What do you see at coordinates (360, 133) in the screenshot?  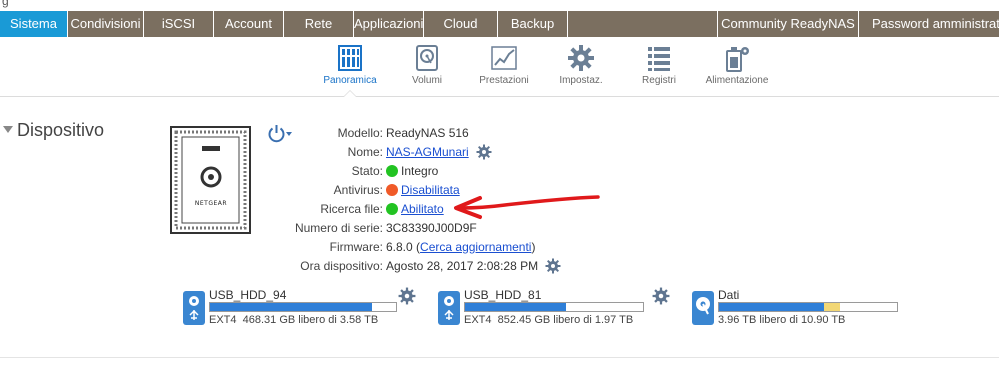 I see `prop-label: Modello:` at bounding box center [360, 133].